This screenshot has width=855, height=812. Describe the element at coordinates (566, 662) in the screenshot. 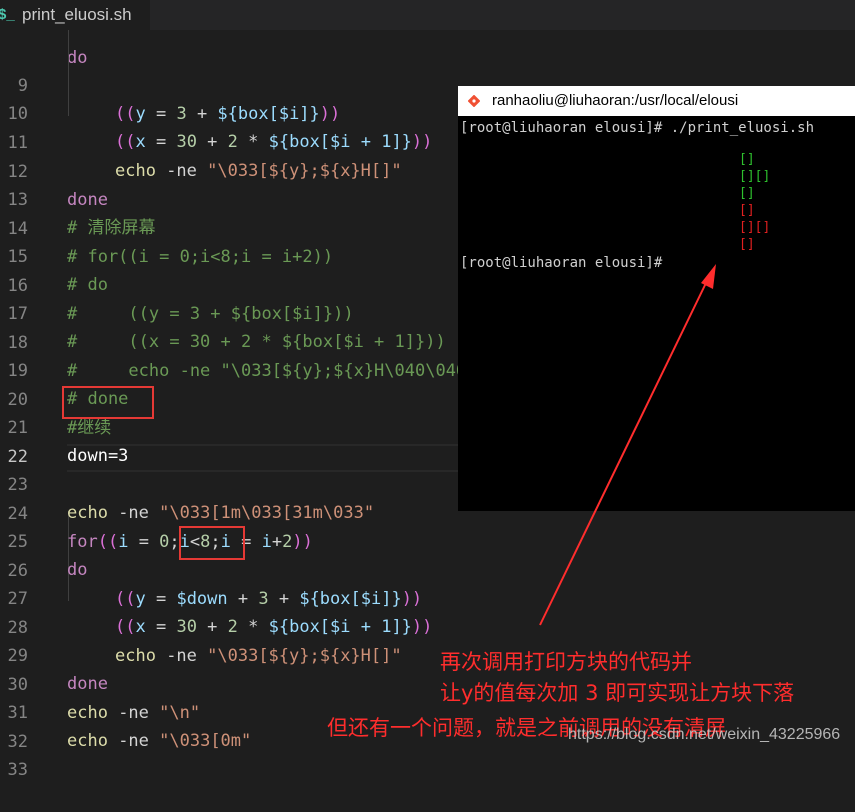

I see `annotation-text-1: 再次调用打印方块的代码并` at that location.